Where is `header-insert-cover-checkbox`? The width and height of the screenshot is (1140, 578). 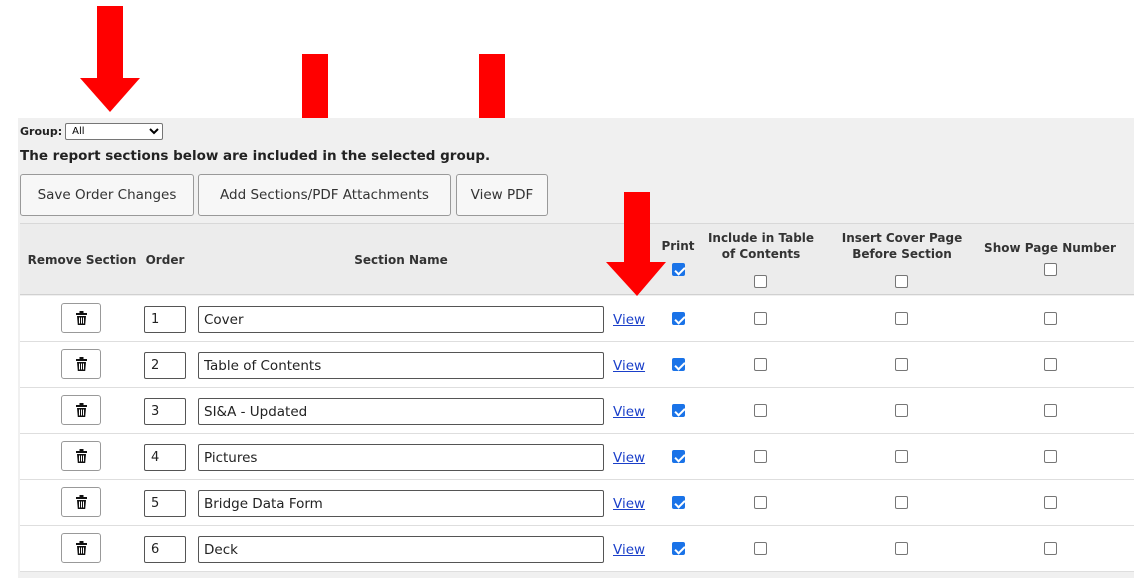
header-insert-cover-checkbox is located at coordinates (901, 281).